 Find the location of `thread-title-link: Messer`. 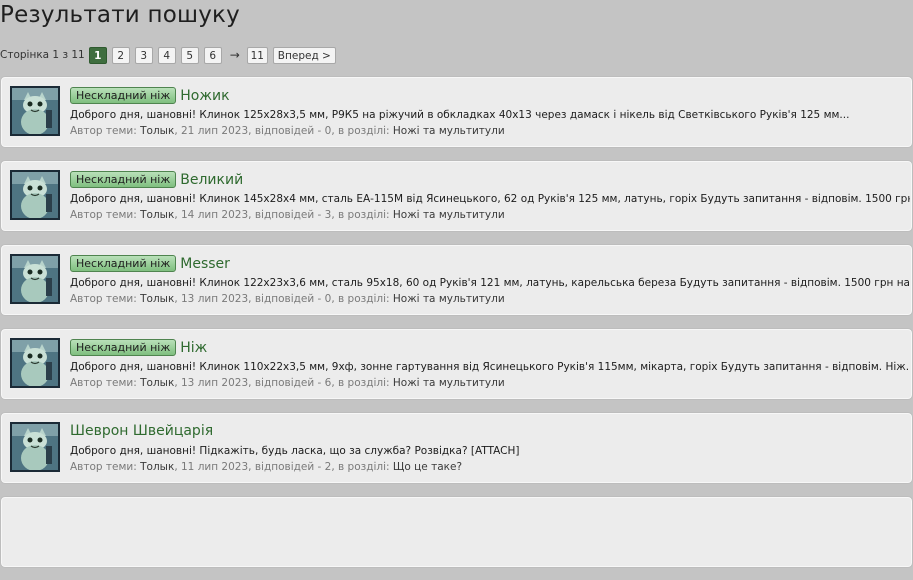

thread-title-link: Messer is located at coordinates (205, 264).